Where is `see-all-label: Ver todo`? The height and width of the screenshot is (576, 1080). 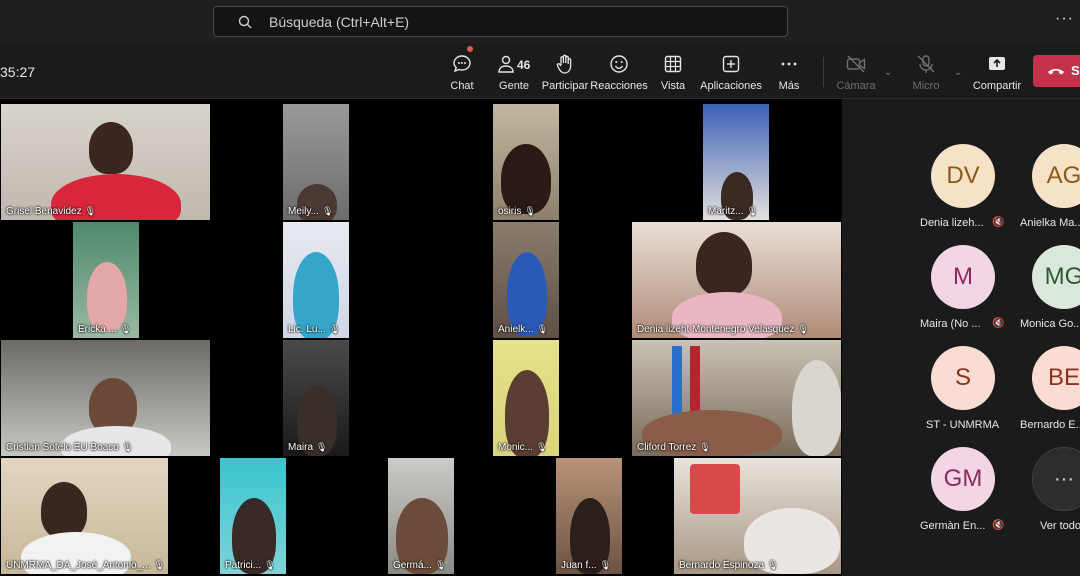 see-all-label: Ver todo is located at coordinates (1060, 526).